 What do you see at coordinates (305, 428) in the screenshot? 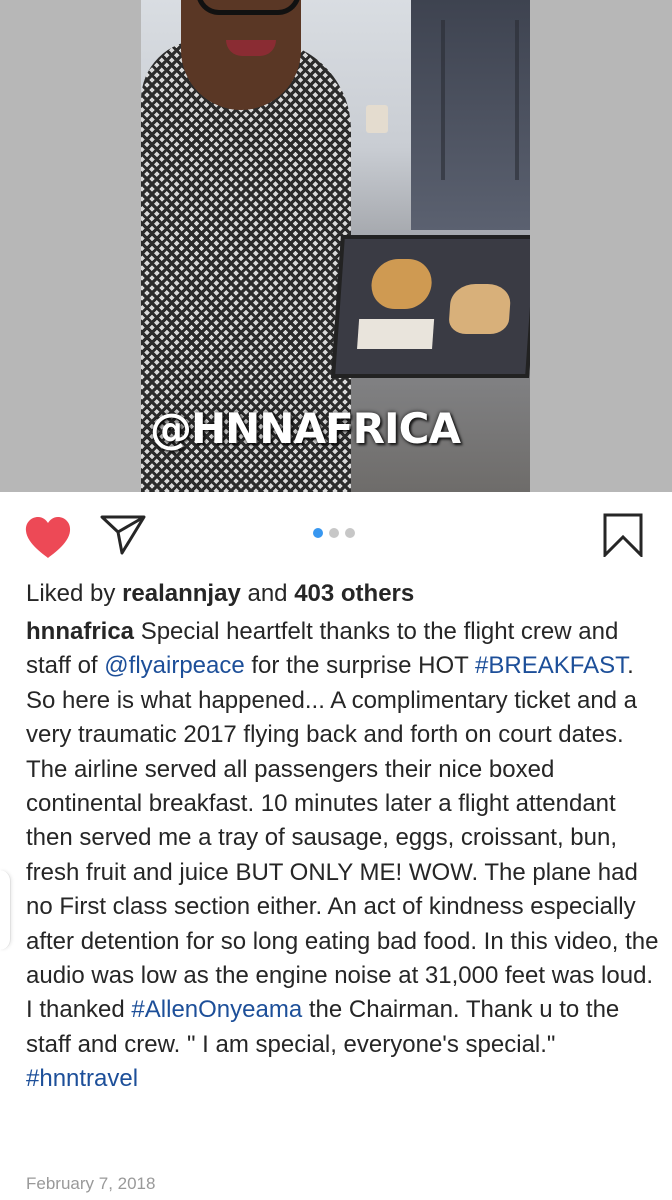
I see `media-watermark: @HNNAFRICA` at bounding box center [305, 428].